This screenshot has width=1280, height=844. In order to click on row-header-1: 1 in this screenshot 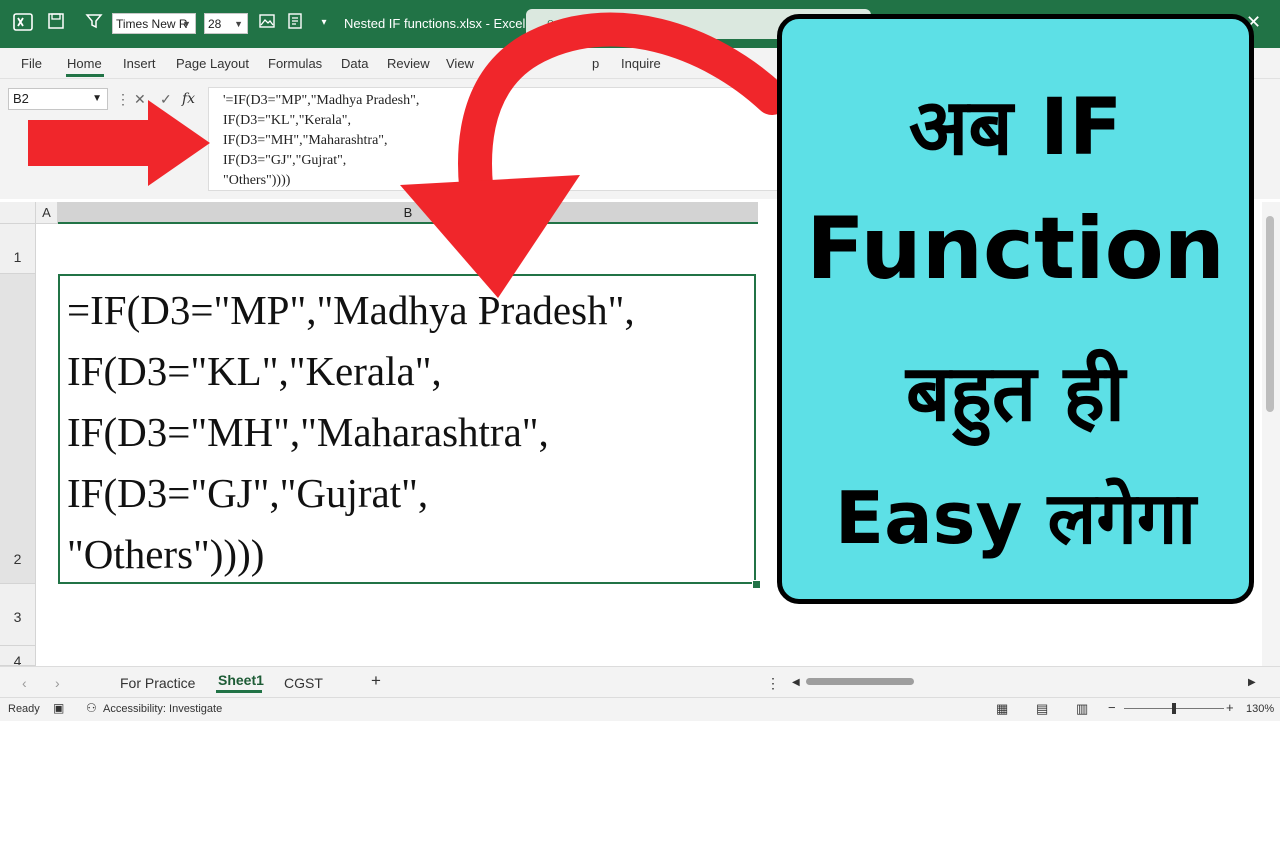, I will do `click(18, 249)`.